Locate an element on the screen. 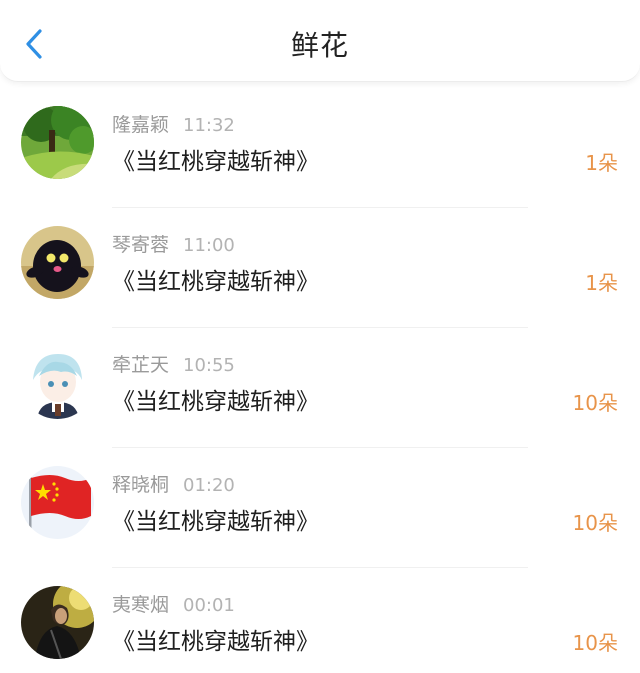 This screenshot has width=640, height=673. timestamp: 10:55 is located at coordinates (209, 365).